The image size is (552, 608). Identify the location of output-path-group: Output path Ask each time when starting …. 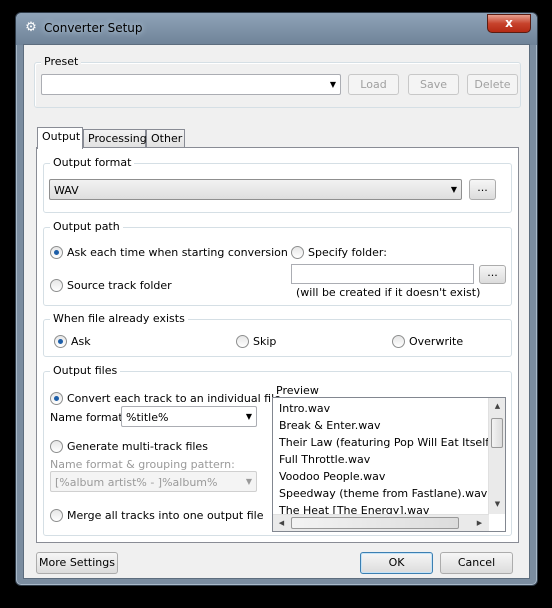
(277, 263).